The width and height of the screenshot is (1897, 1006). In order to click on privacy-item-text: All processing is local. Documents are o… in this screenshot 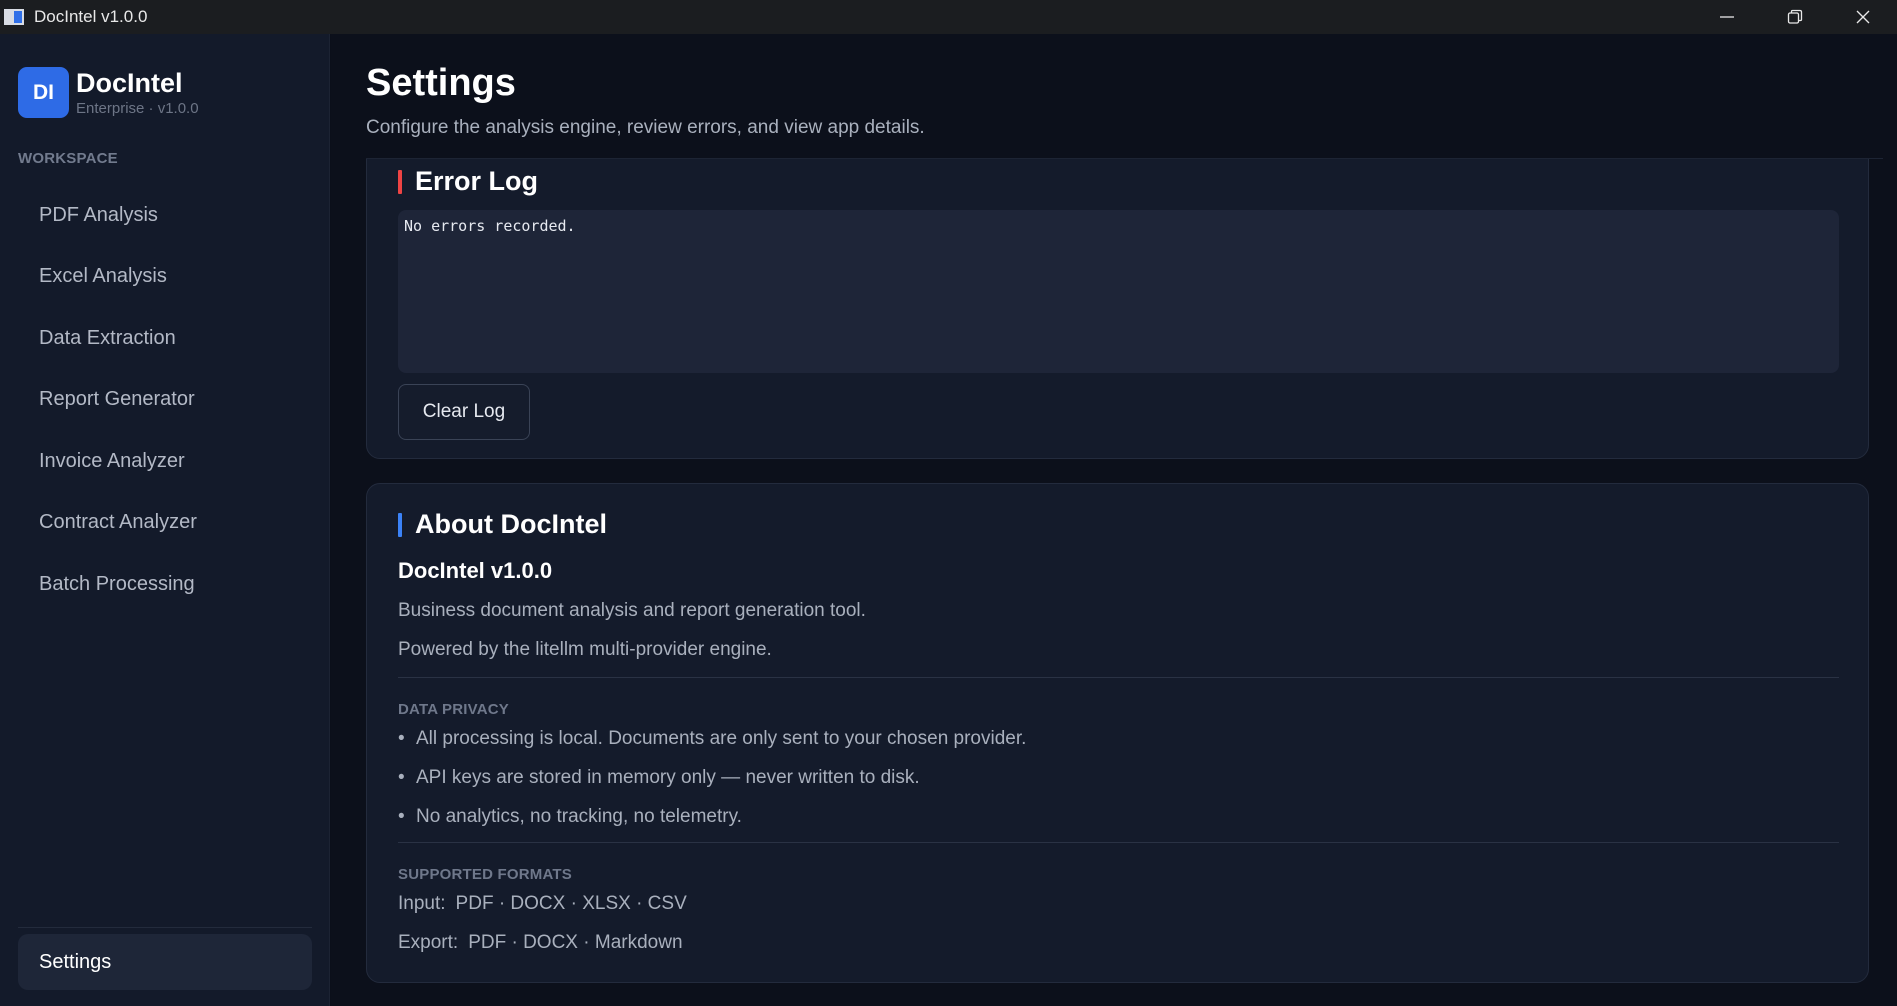, I will do `click(721, 738)`.